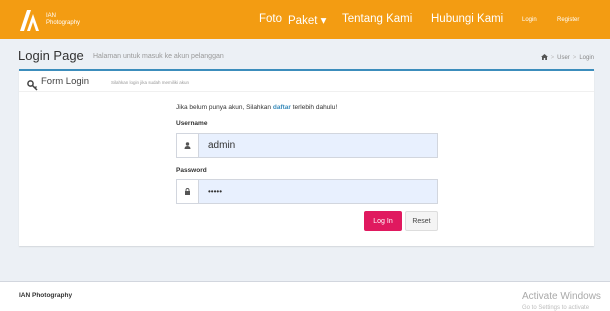 Image resolution: width=610 pixels, height=311 pixels. What do you see at coordinates (318, 191) in the screenshot?
I see `password-input: •••••` at bounding box center [318, 191].